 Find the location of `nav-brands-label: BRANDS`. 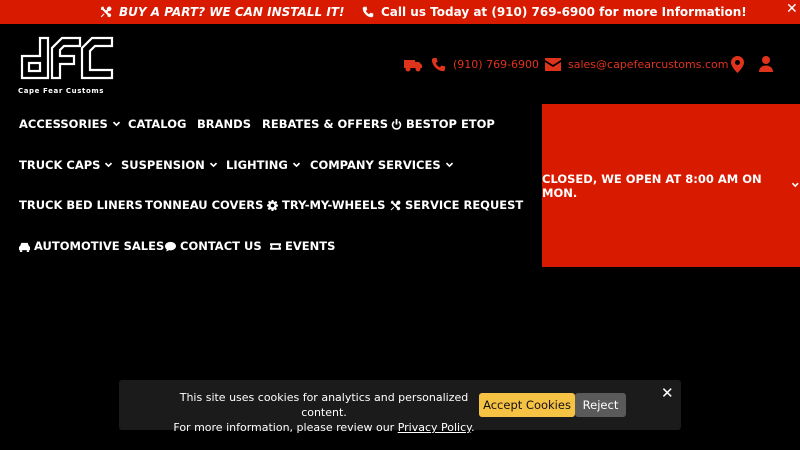

nav-brands-label: BRANDS is located at coordinates (224, 124).